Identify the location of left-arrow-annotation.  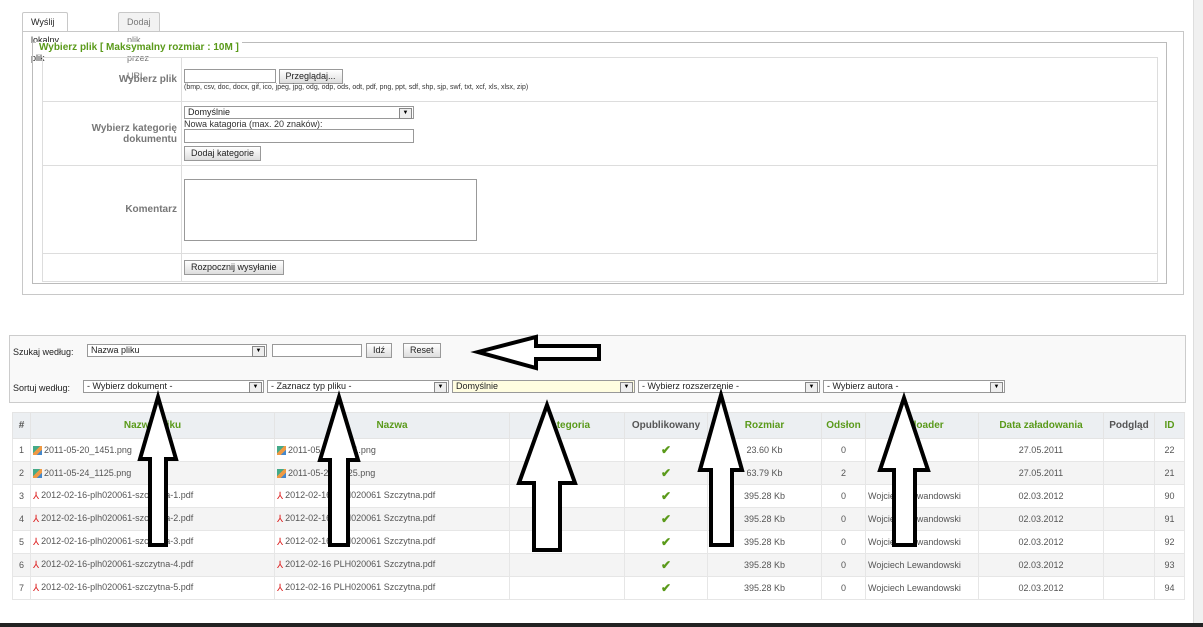
(535, 352).